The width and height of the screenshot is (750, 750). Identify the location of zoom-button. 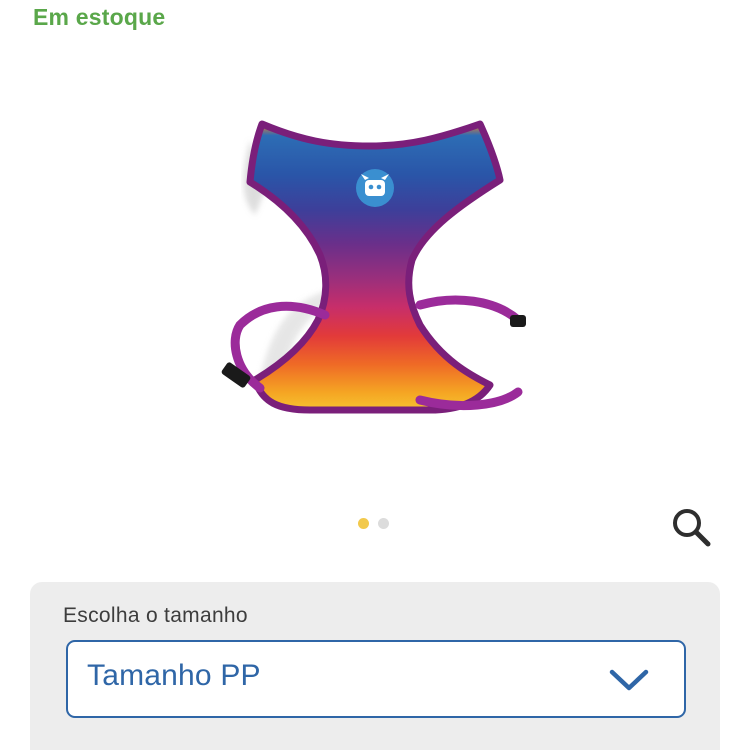
(692, 528).